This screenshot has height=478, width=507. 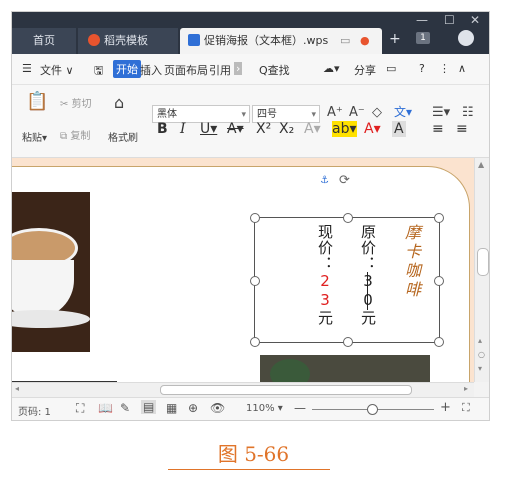 I want to click on format-painter-button: 格式刷, so click(x=123, y=136).